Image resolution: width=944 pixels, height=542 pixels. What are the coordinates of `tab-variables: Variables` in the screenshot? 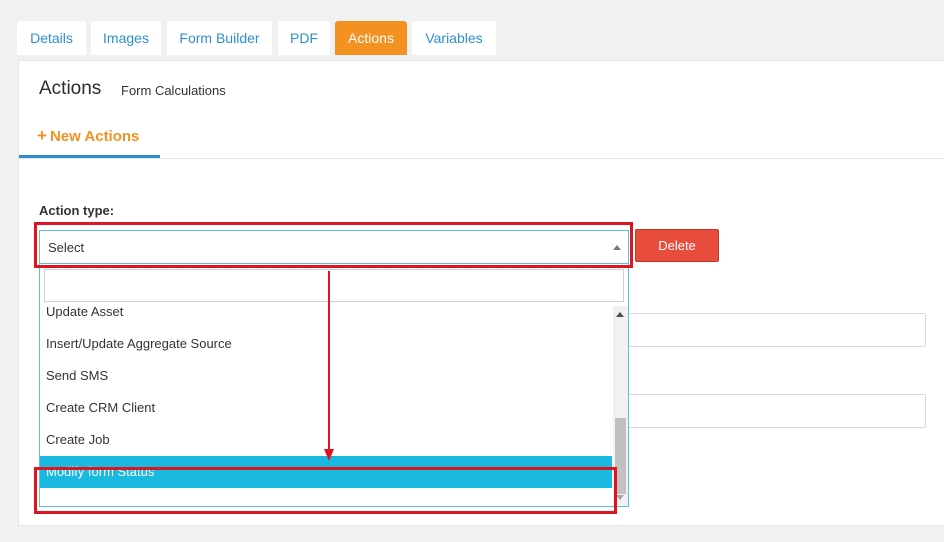 It's located at (454, 38).